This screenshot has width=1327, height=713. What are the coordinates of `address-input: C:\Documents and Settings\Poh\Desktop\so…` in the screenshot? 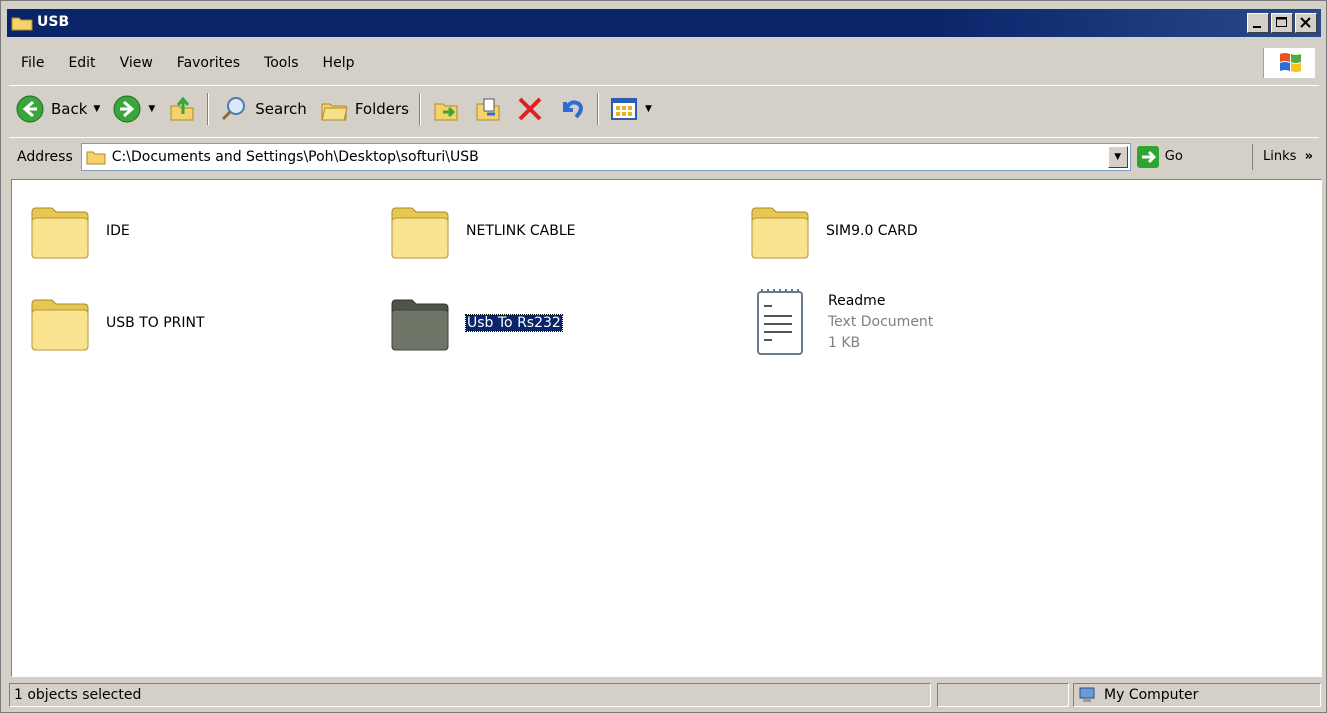 It's located at (605, 156).